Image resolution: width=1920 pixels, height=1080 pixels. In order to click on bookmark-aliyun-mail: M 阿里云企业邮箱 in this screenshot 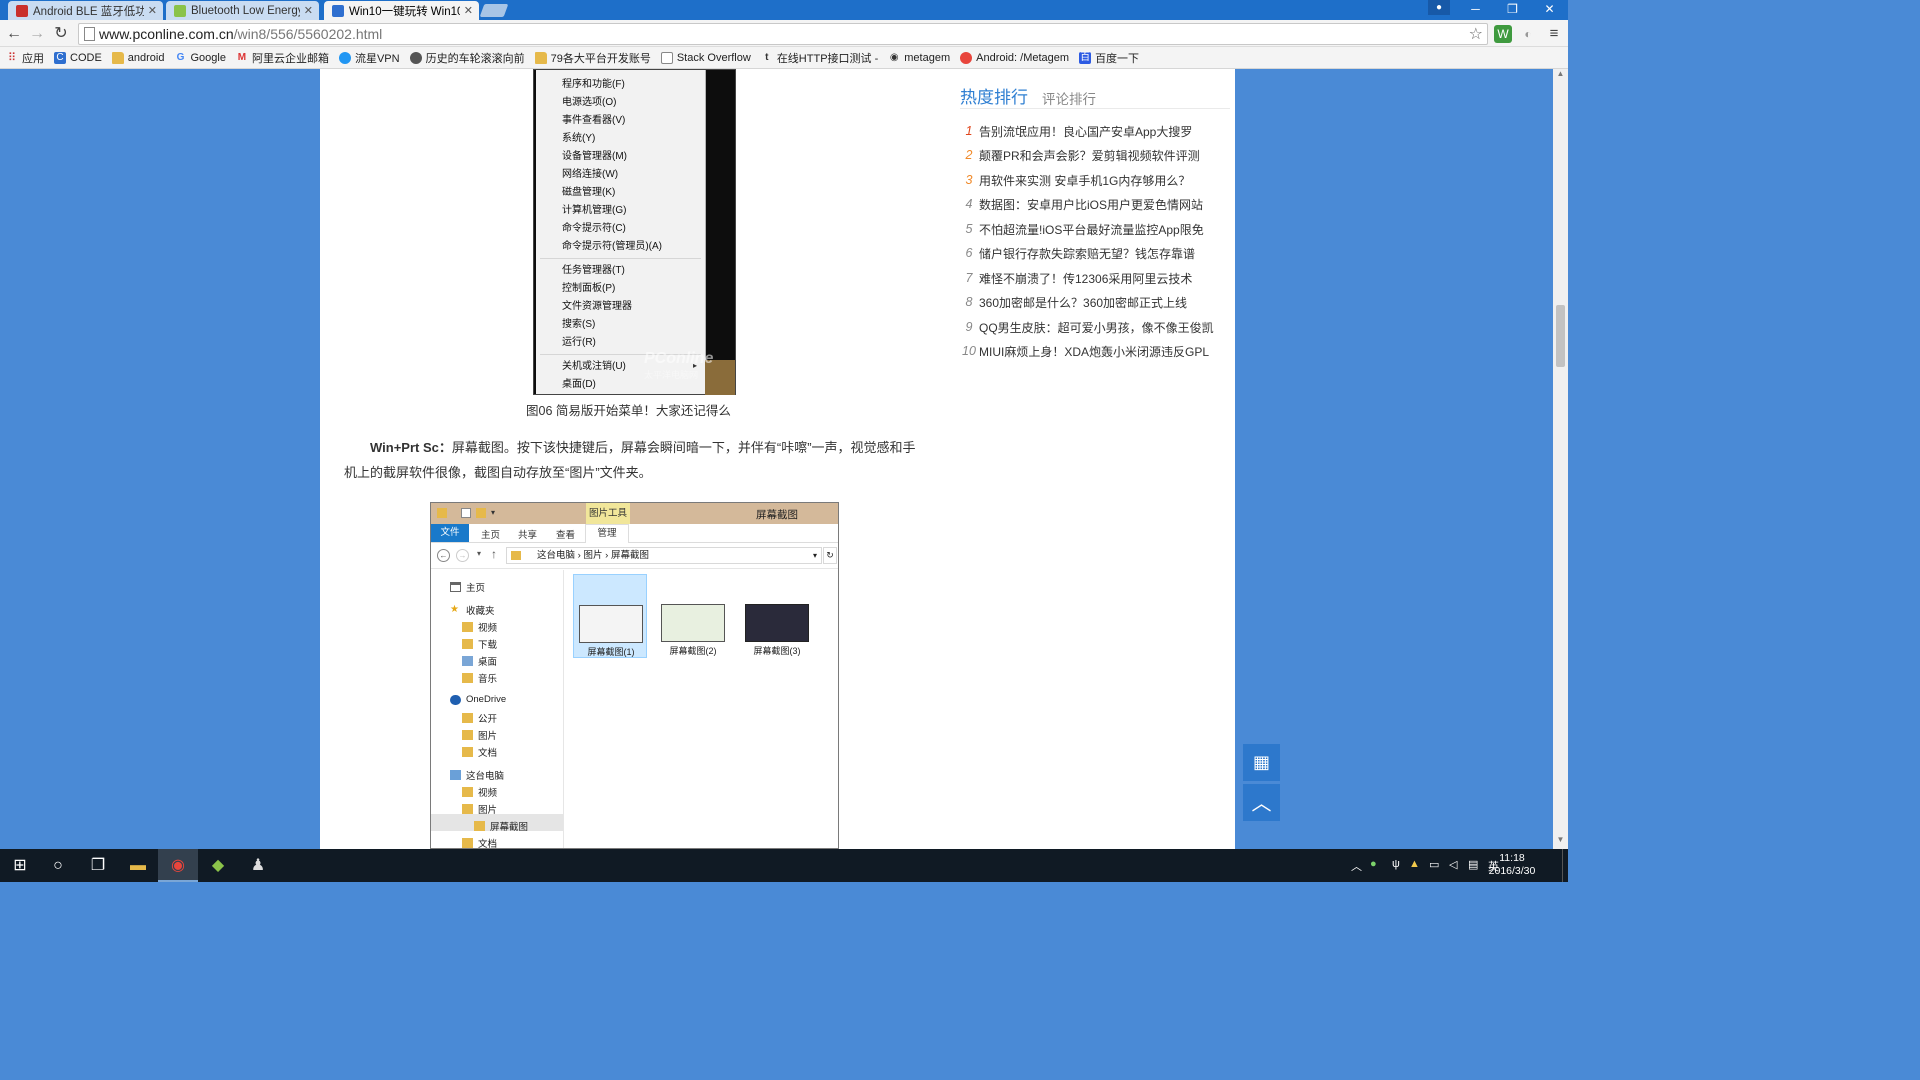, I will do `click(282, 58)`.